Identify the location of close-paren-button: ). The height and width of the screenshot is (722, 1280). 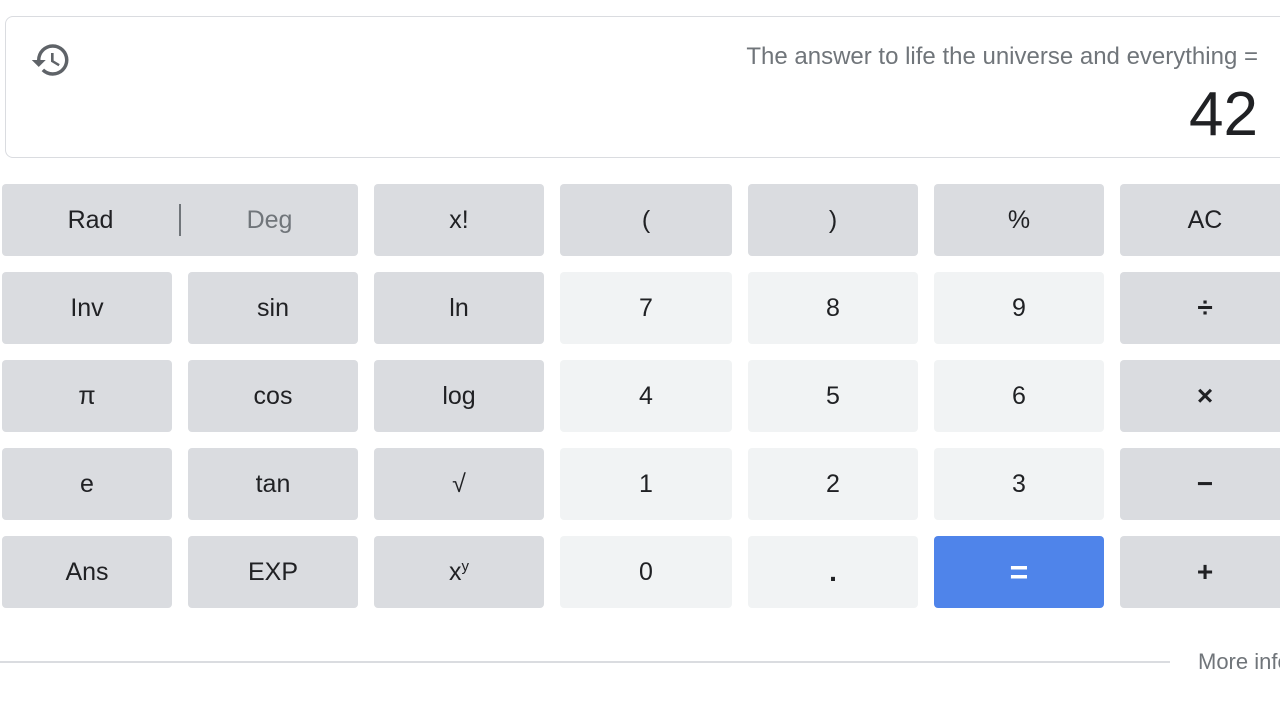
(833, 220).